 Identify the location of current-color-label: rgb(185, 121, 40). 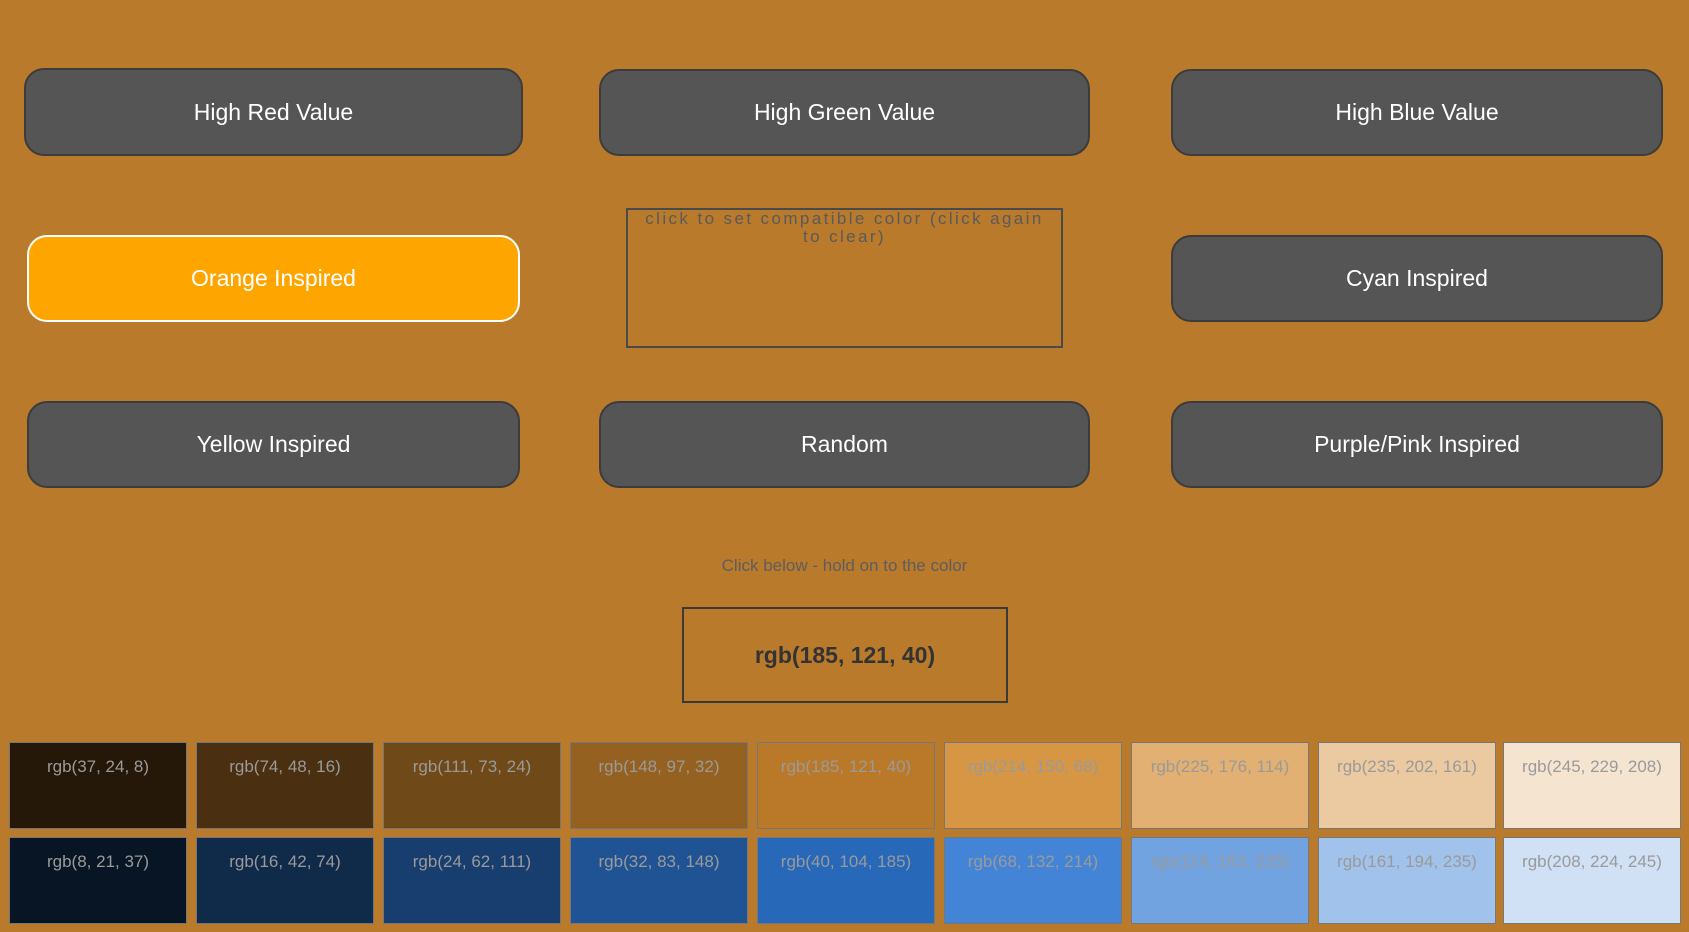
(845, 654).